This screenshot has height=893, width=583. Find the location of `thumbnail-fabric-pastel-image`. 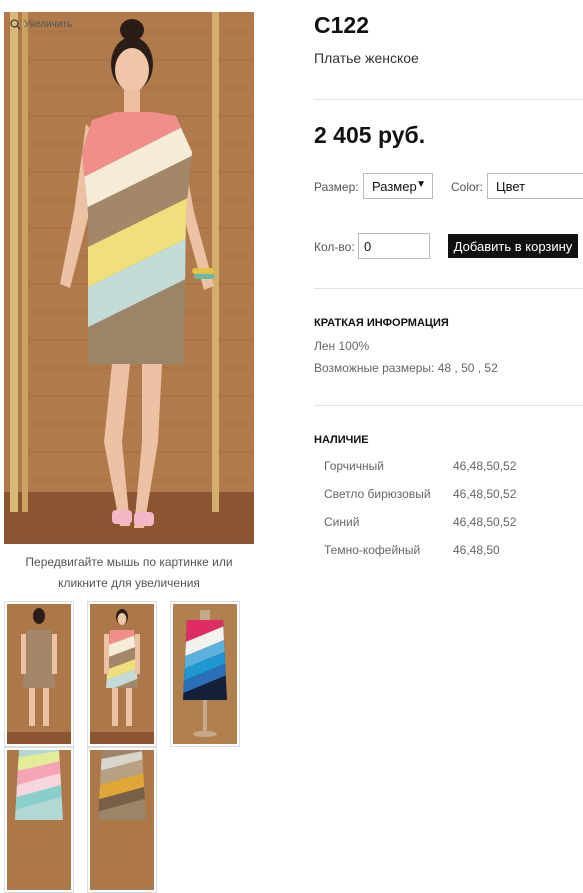

thumbnail-fabric-pastel-image is located at coordinates (39, 820).